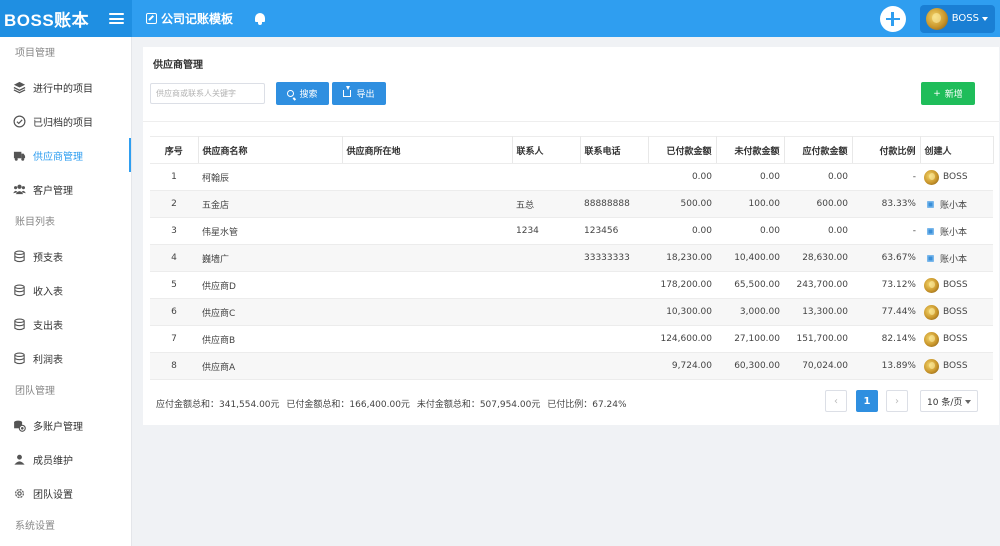 The image size is (1000, 546). Describe the element at coordinates (65, 324) in the screenshot. I see `sidebar-item-expense-table: 支出表` at that location.